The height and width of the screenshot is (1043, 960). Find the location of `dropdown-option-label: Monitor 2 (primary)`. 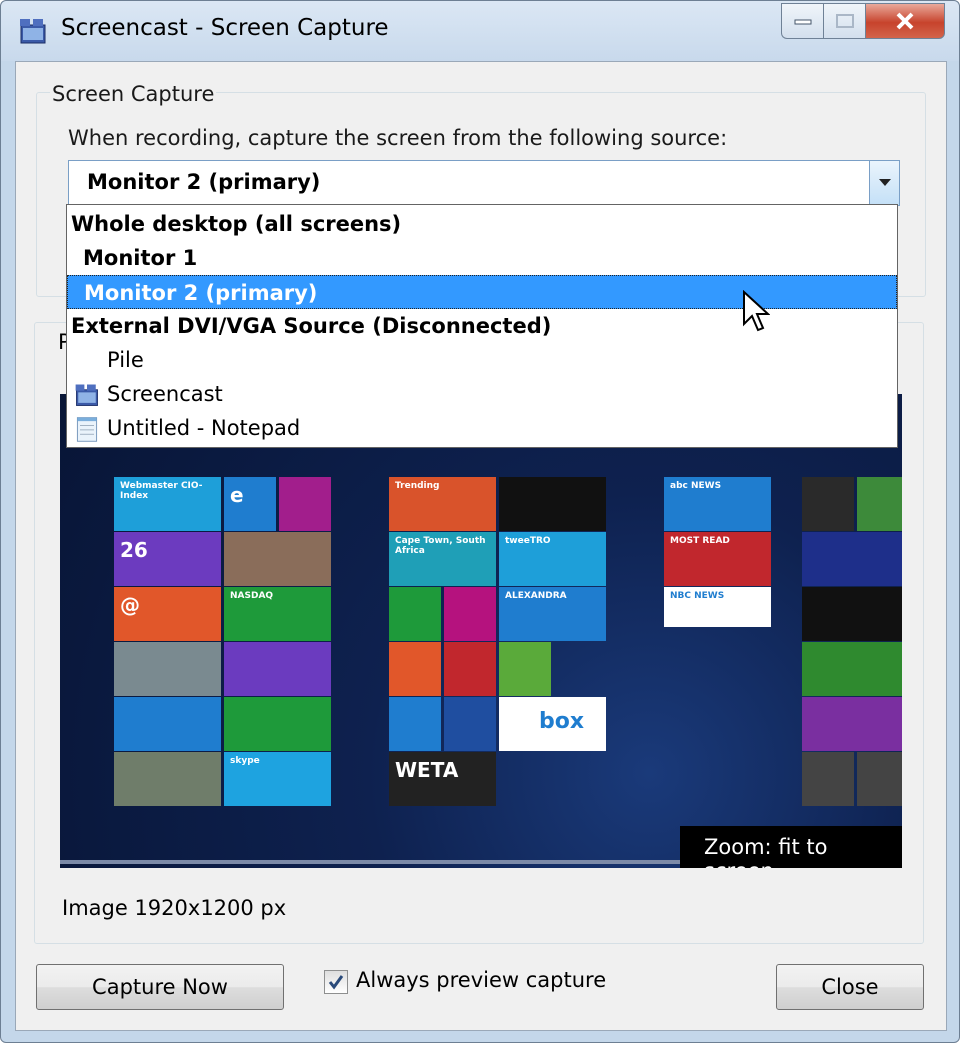

dropdown-option-label: Monitor 2 (primary) is located at coordinates (201, 293).